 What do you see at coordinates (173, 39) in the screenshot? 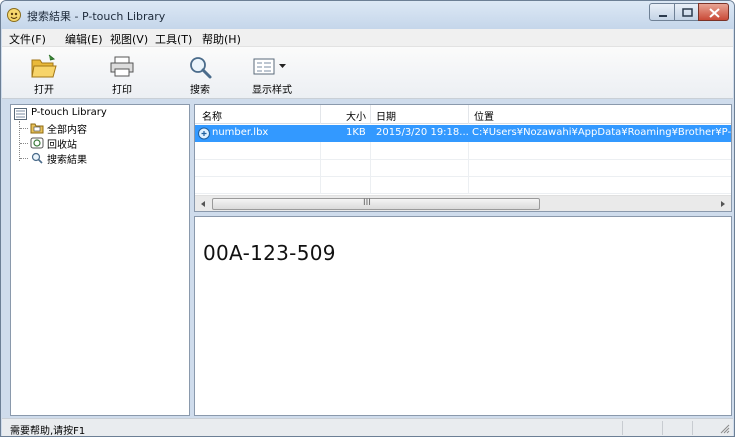
I see `menu-tools: 工具(T)` at bounding box center [173, 39].